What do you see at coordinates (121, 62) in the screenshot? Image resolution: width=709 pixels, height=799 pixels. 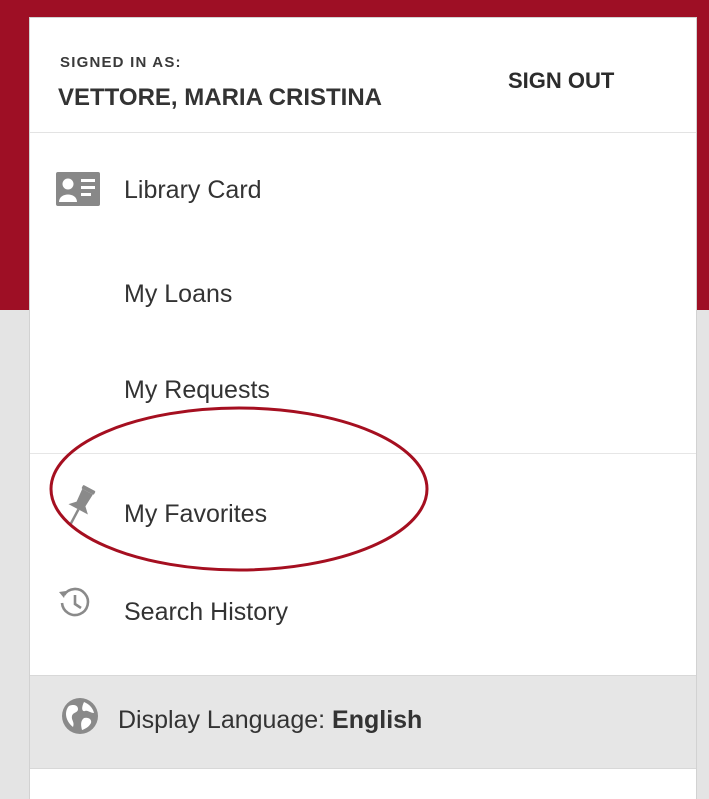 I see `signed-in-label: SIGNED IN AS:` at bounding box center [121, 62].